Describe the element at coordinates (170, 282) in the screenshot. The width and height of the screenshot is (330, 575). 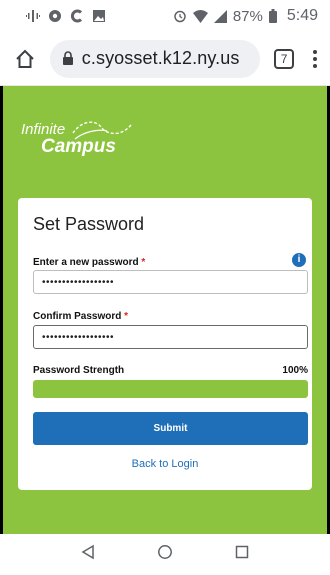
I see `new-password-input: ••••••••••••••••••` at that location.